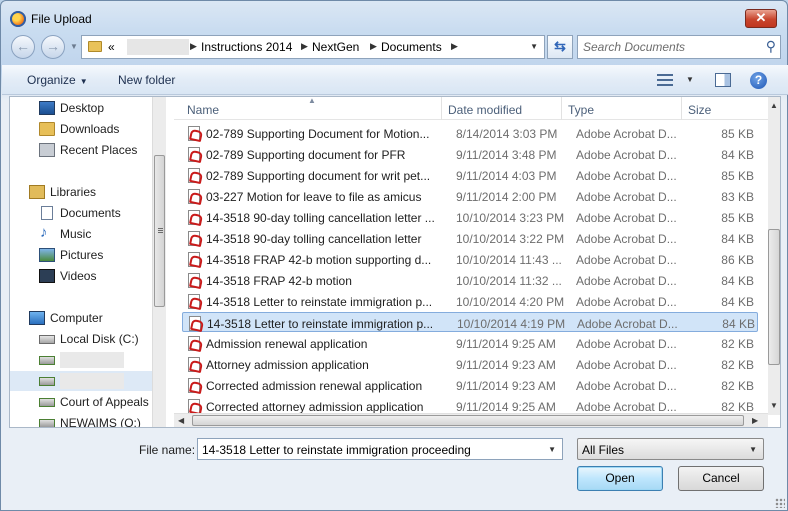 This screenshot has height=511, width=788. Describe the element at coordinates (18, 19) in the screenshot. I see `firefox-icon` at that location.